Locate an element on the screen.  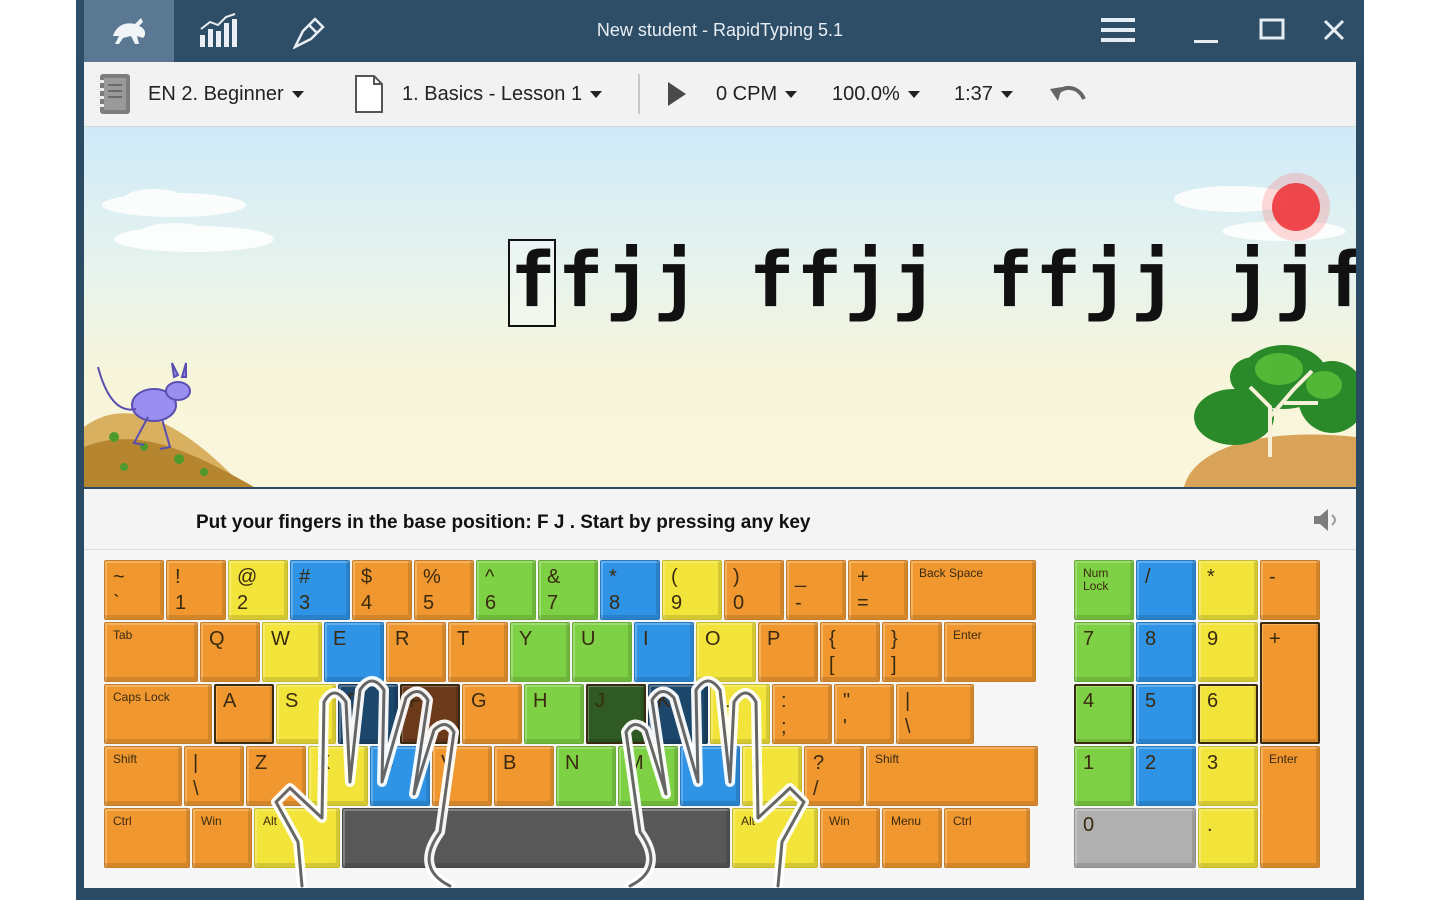
key-t: T is located at coordinates (478, 652).